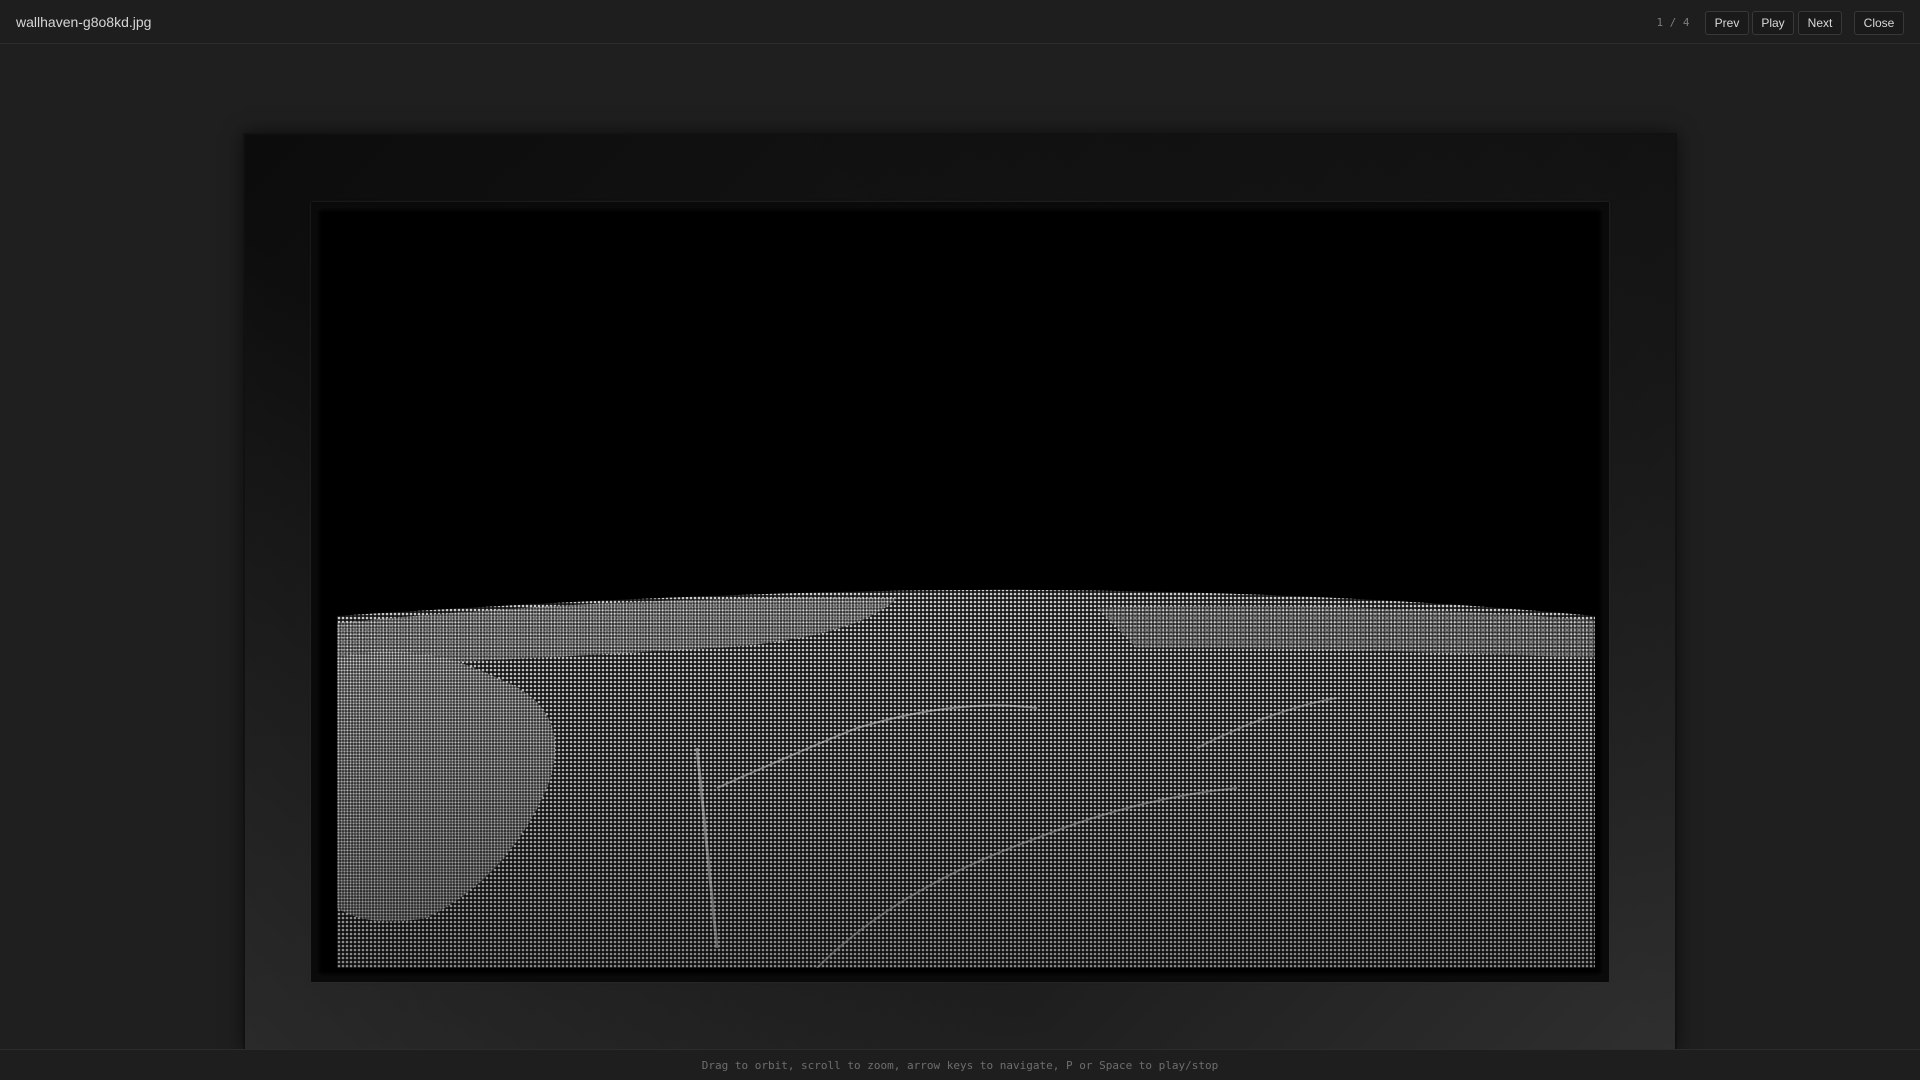 The image size is (1920, 1080). Describe the element at coordinates (1820, 23) in the screenshot. I see `next-button: Next` at that location.